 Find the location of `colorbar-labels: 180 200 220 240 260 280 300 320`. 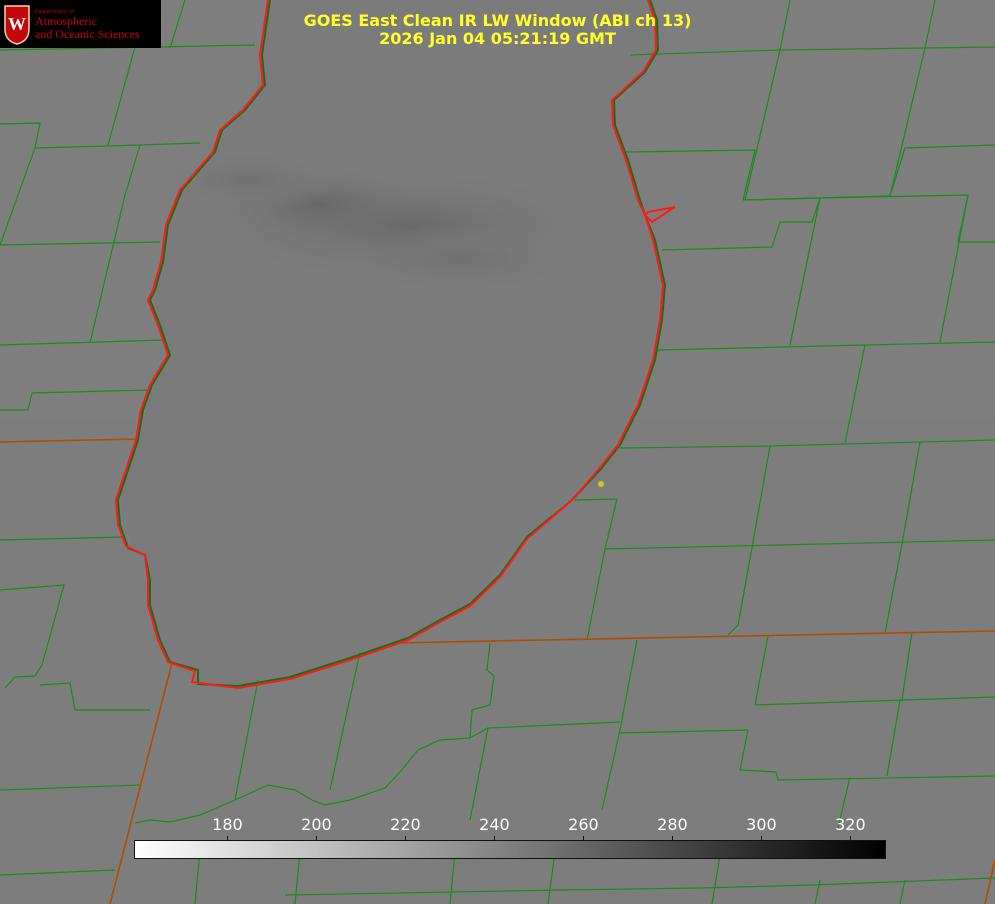

colorbar-labels: 180 200 220 240 260 280 300 320 is located at coordinates (497, 825).